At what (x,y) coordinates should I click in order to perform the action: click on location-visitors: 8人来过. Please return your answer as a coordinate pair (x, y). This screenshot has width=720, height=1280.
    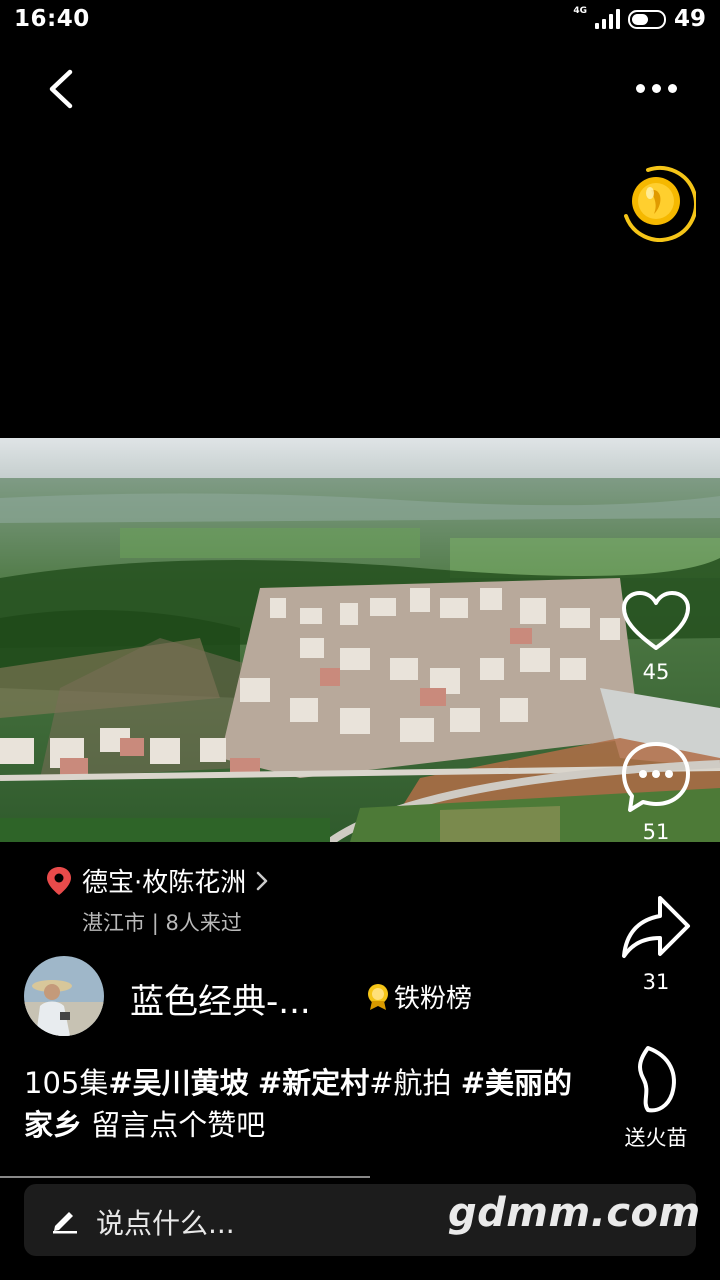
    Looking at the image, I should click on (203, 923).